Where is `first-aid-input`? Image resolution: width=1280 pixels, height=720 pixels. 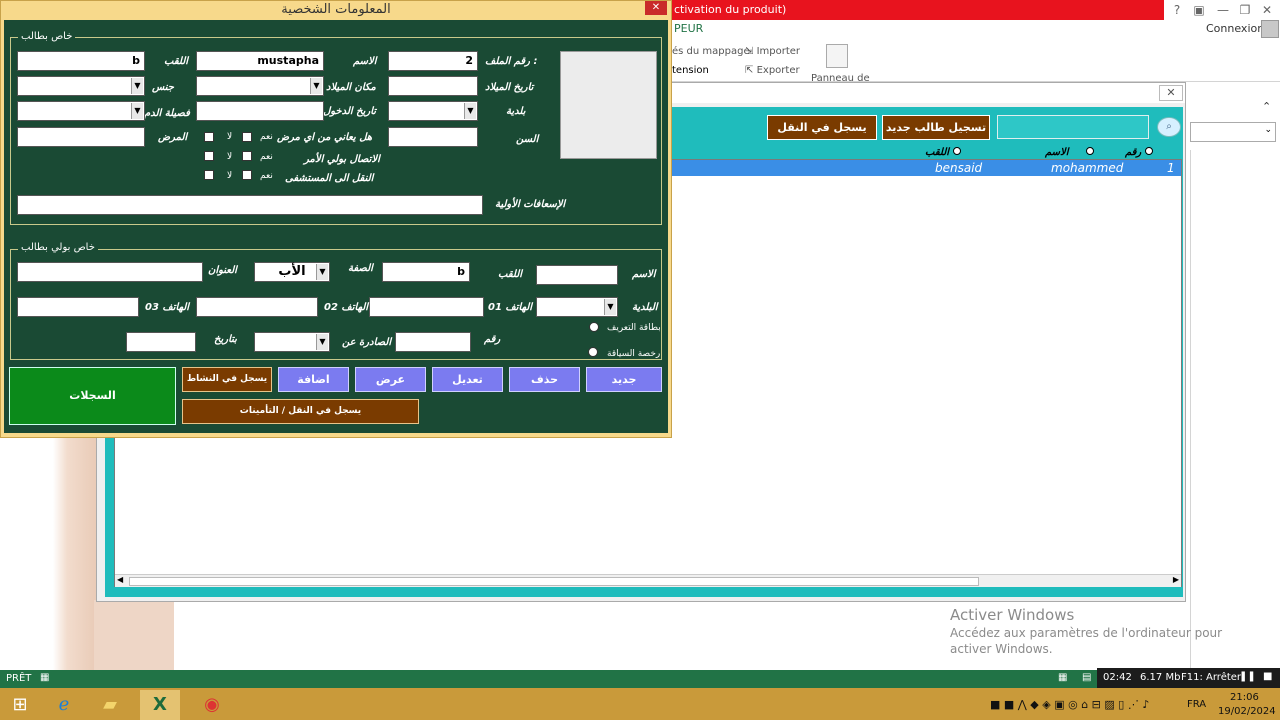 first-aid-input is located at coordinates (250, 205).